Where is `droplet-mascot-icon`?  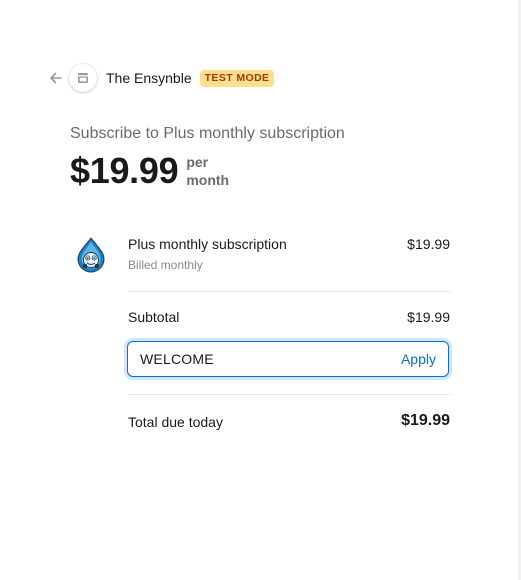 droplet-mascot-icon is located at coordinates (91, 255).